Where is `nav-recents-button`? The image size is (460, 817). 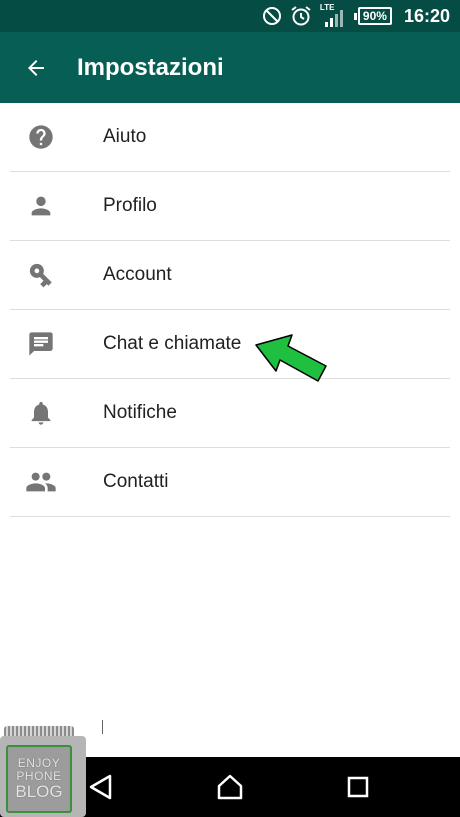
nav-recents-button is located at coordinates (358, 787).